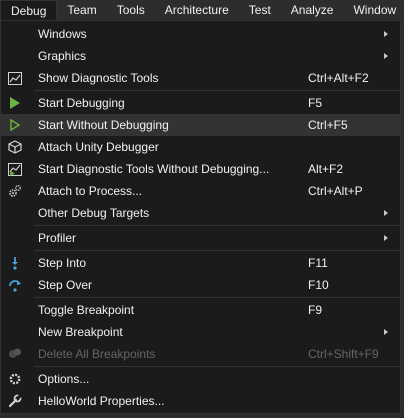 The height and width of the screenshot is (418, 404). Describe the element at coordinates (200, 191) in the screenshot. I see `menu-item-attach-to-process: Attach to Process... Ctrl+Alt+P` at that location.